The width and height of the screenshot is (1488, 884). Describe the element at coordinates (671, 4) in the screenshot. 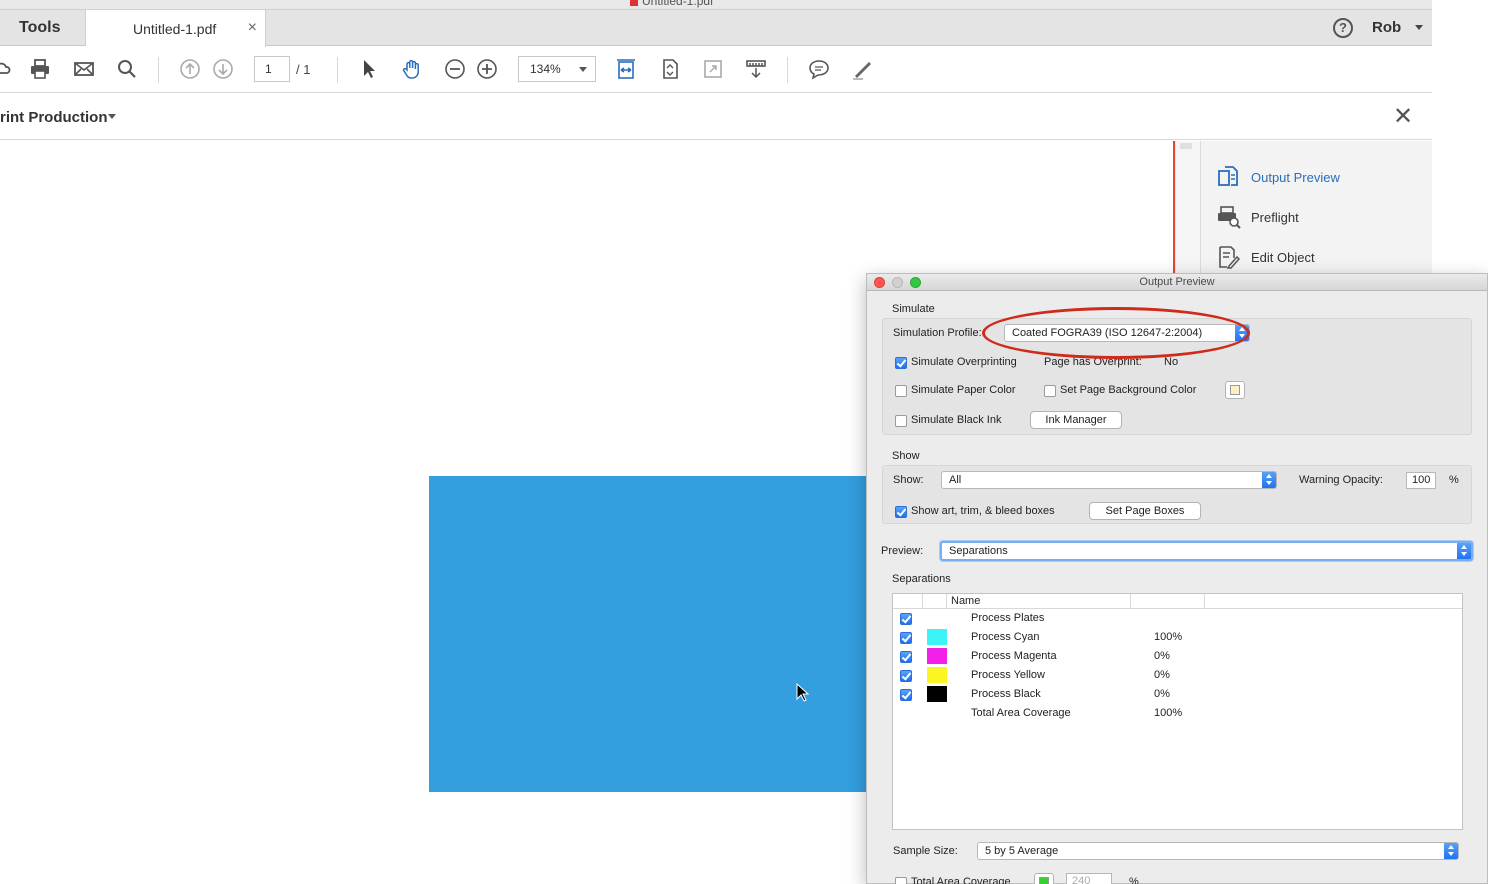

I see `window-title: Untitled-1.pdf` at that location.